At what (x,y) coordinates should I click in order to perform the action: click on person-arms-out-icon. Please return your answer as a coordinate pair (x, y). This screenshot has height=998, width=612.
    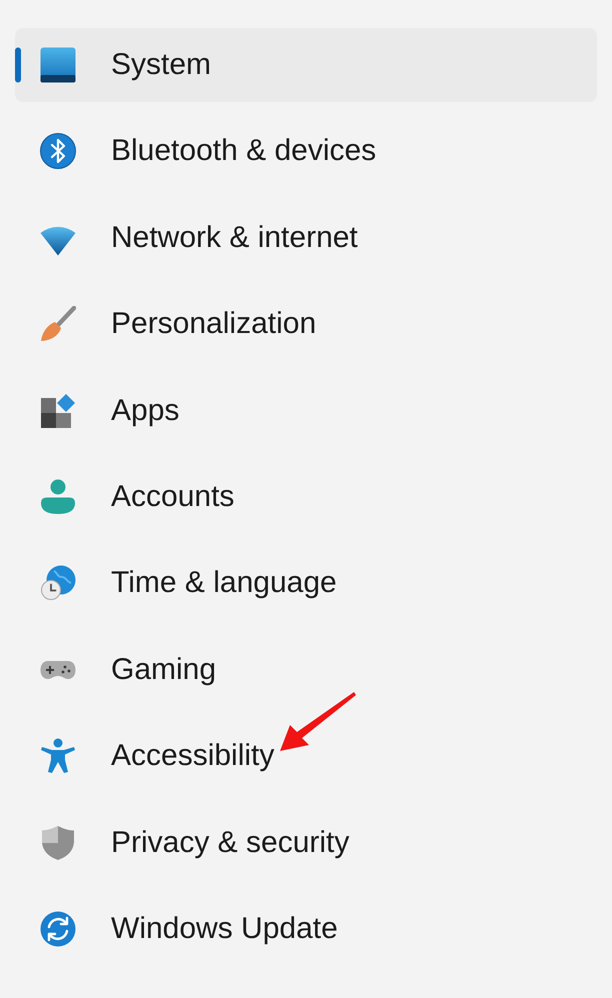
    Looking at the image, I should click on (58, 756).